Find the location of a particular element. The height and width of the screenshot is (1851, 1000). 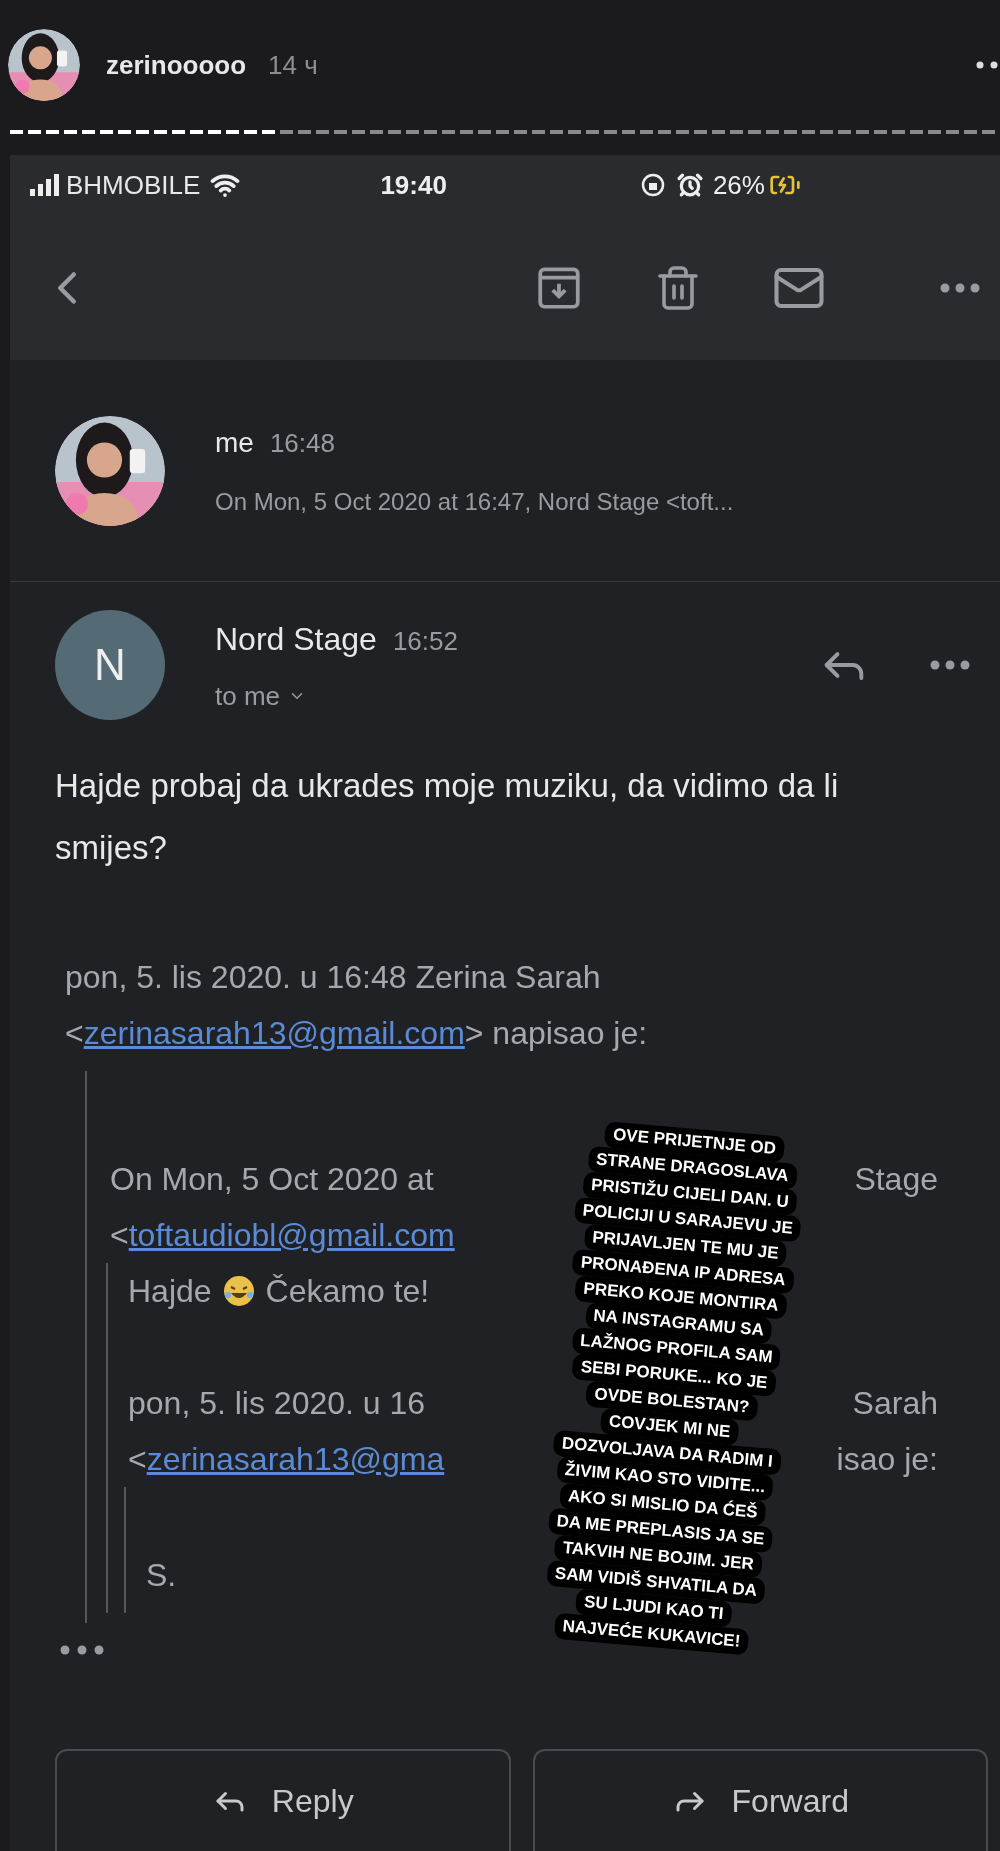

quoted-text: <zerinasarah13@gma is located at coordinates (286, 1459).